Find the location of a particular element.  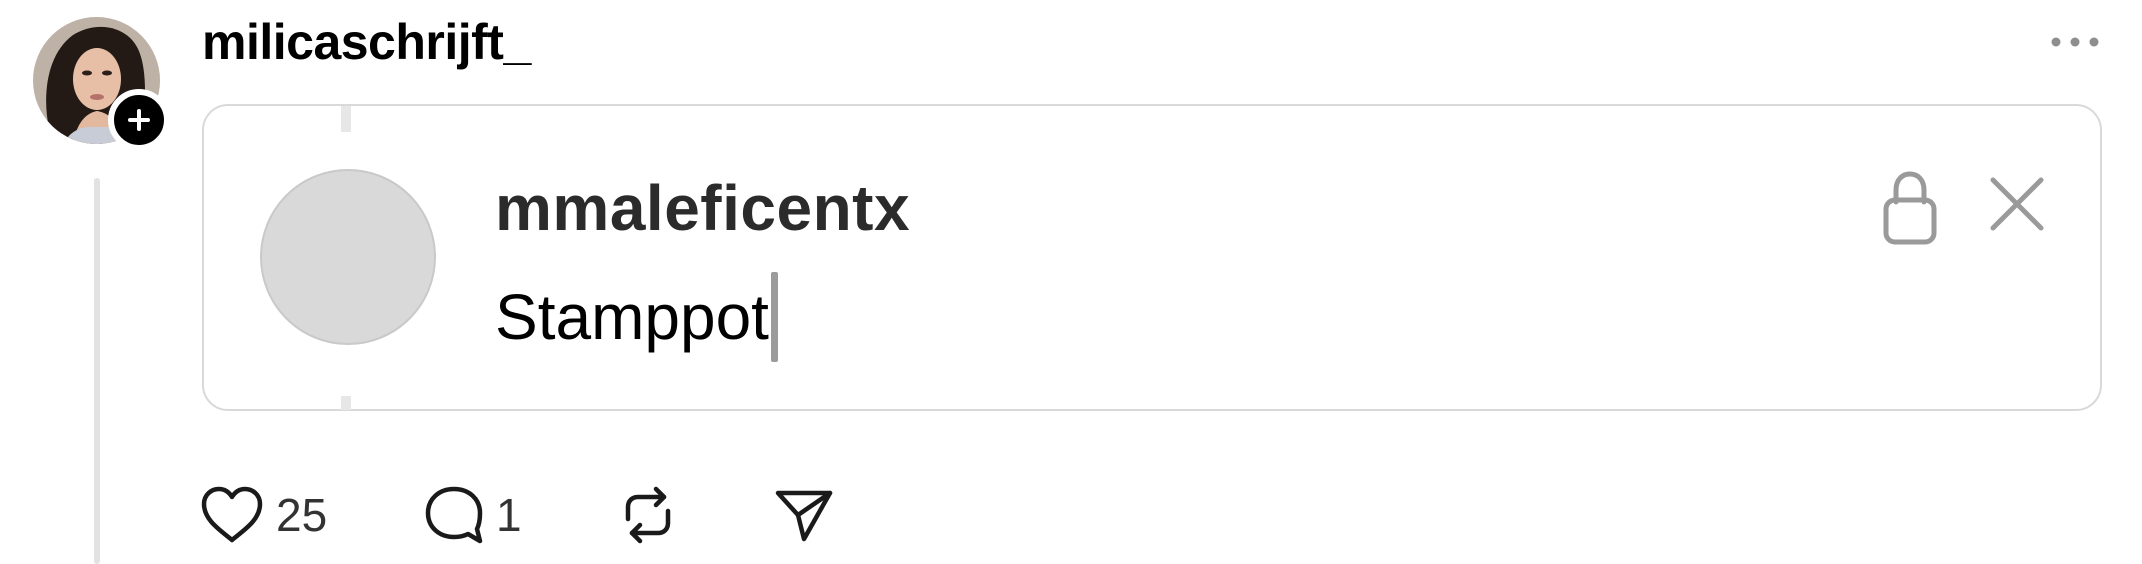

repost-icon is located at coordinates (648, 515).